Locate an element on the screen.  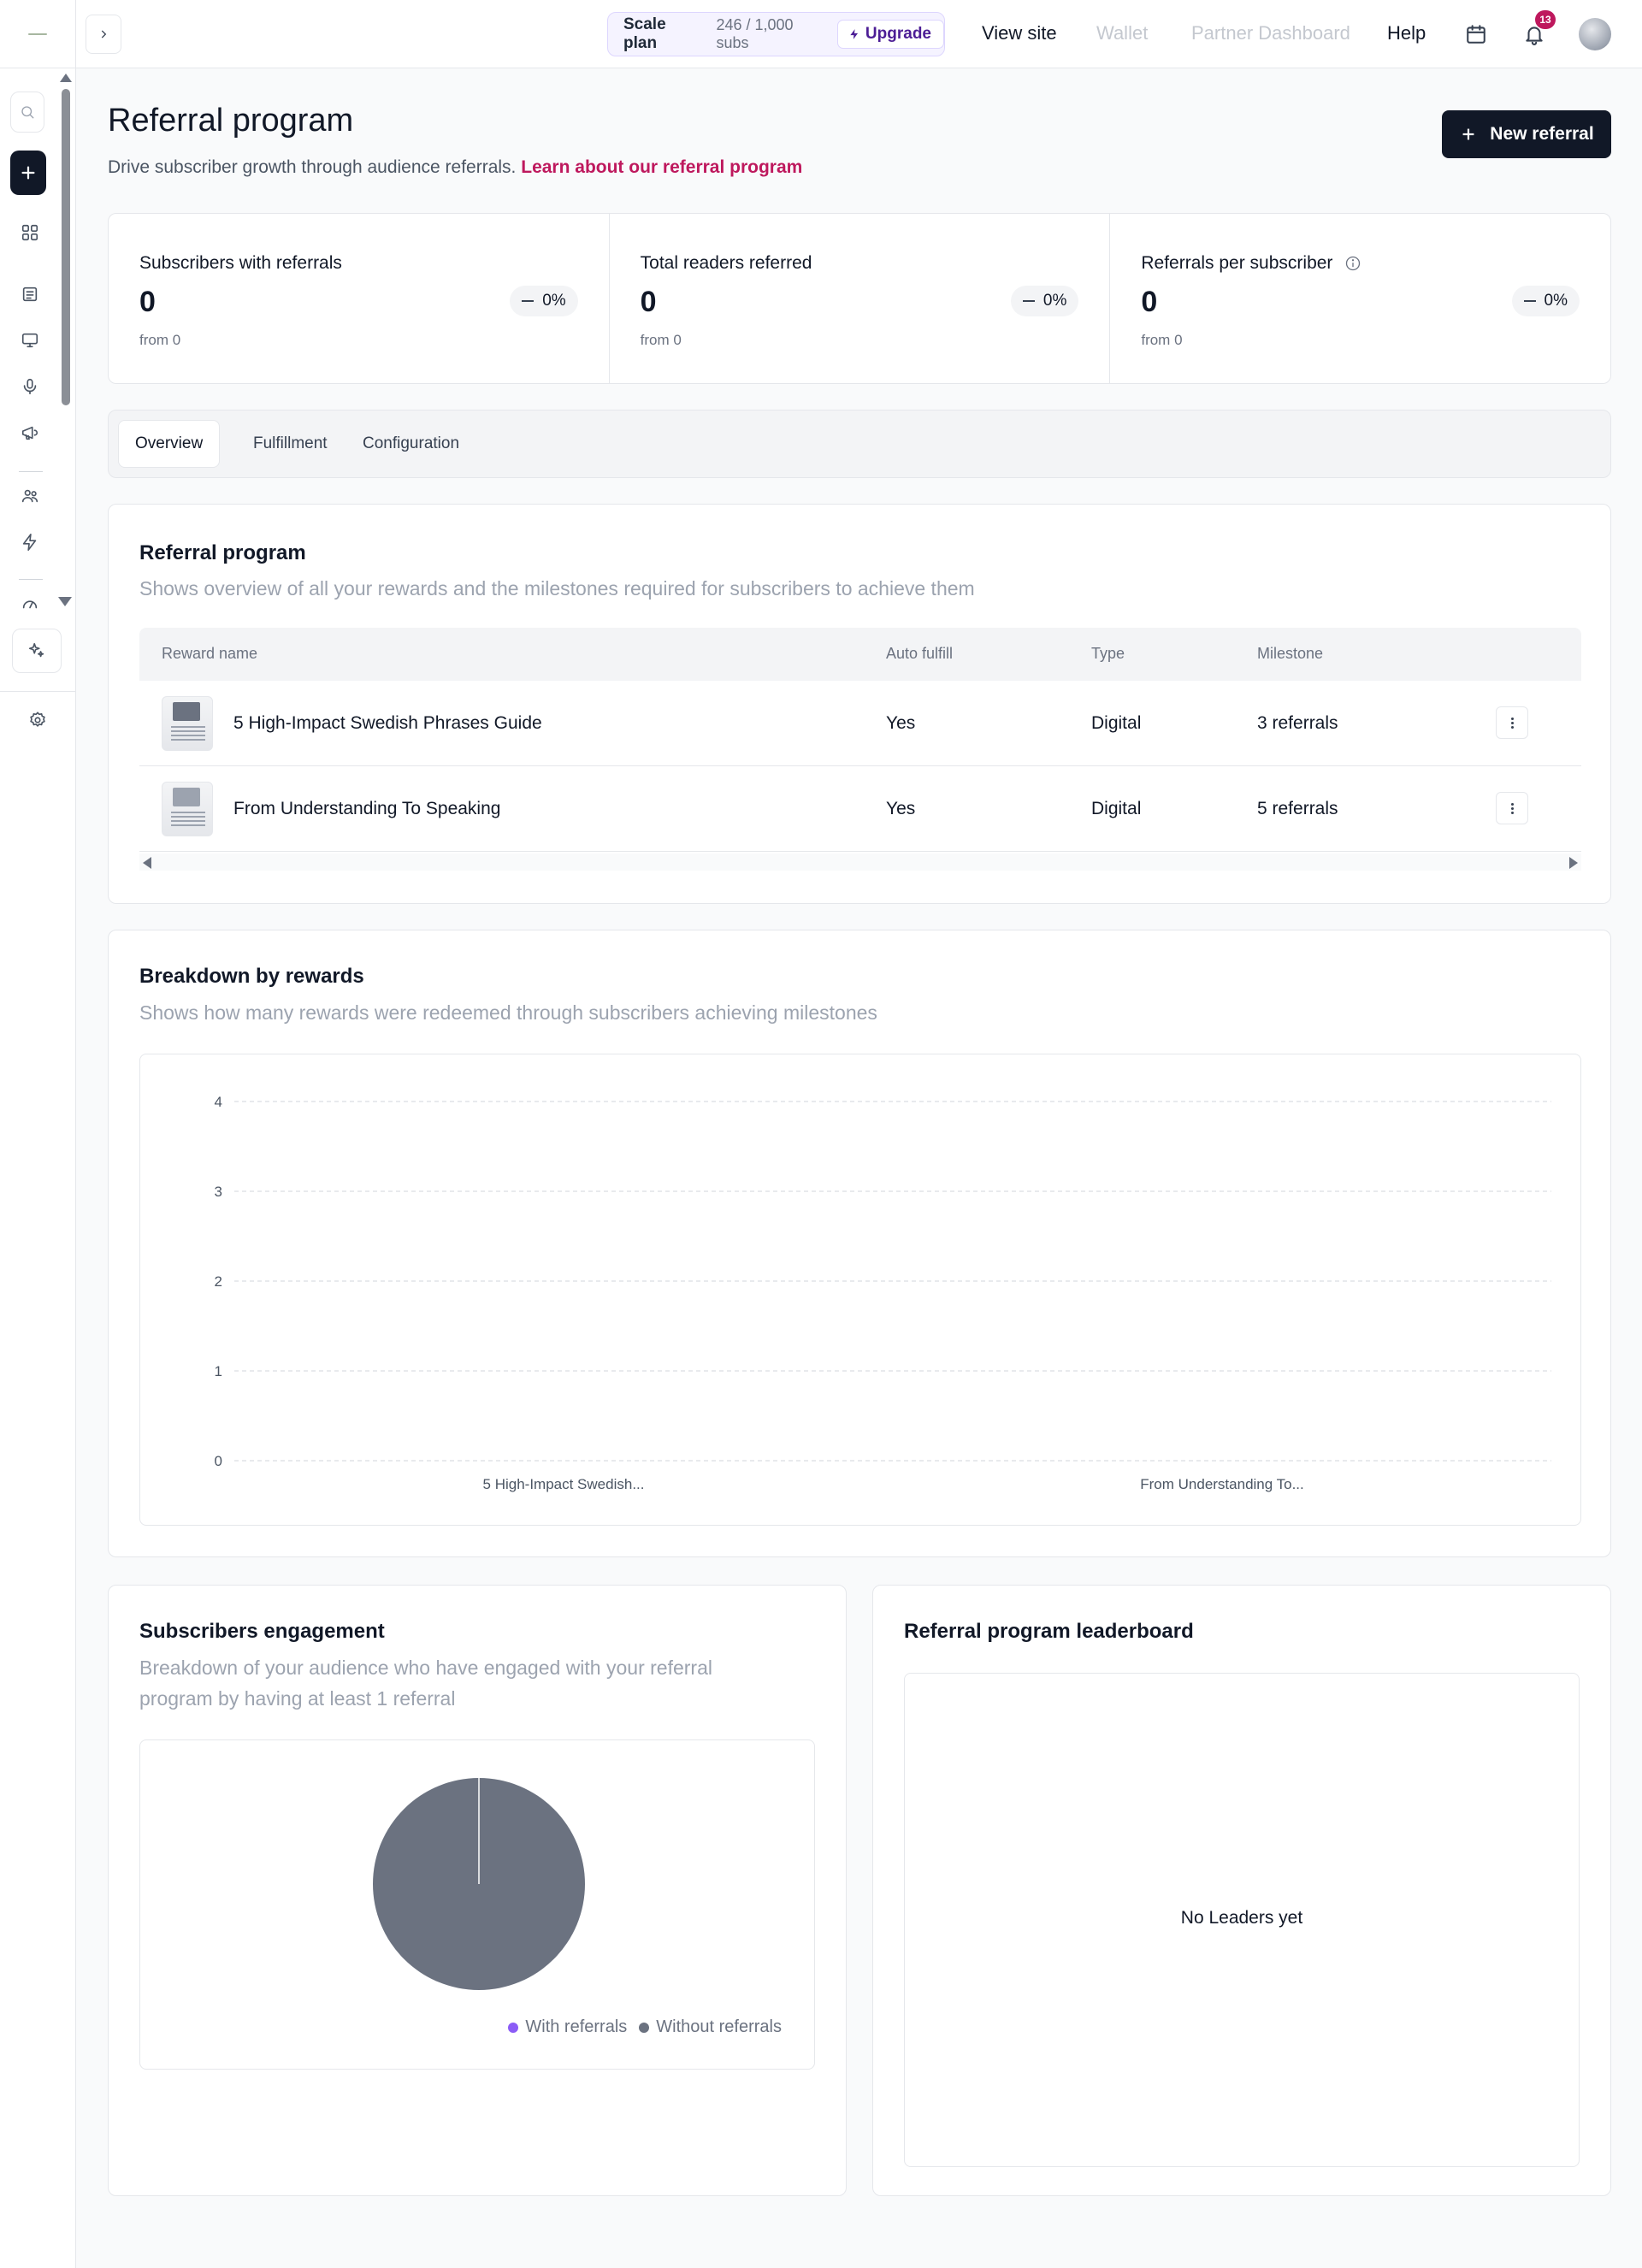
grid-icon is located at coordinates (30, 232).